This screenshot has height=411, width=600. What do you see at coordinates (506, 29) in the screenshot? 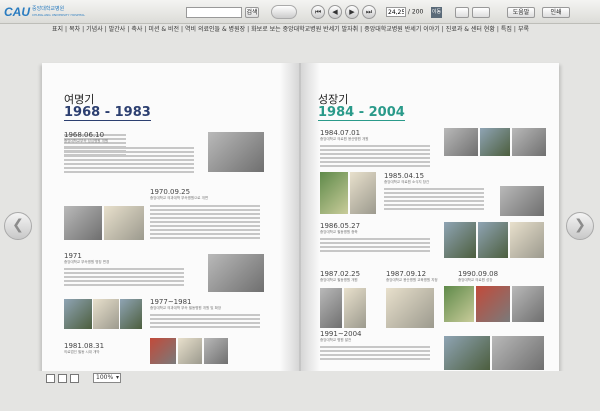
I see `menu-item: 특집` at bounding box center [506, 29].